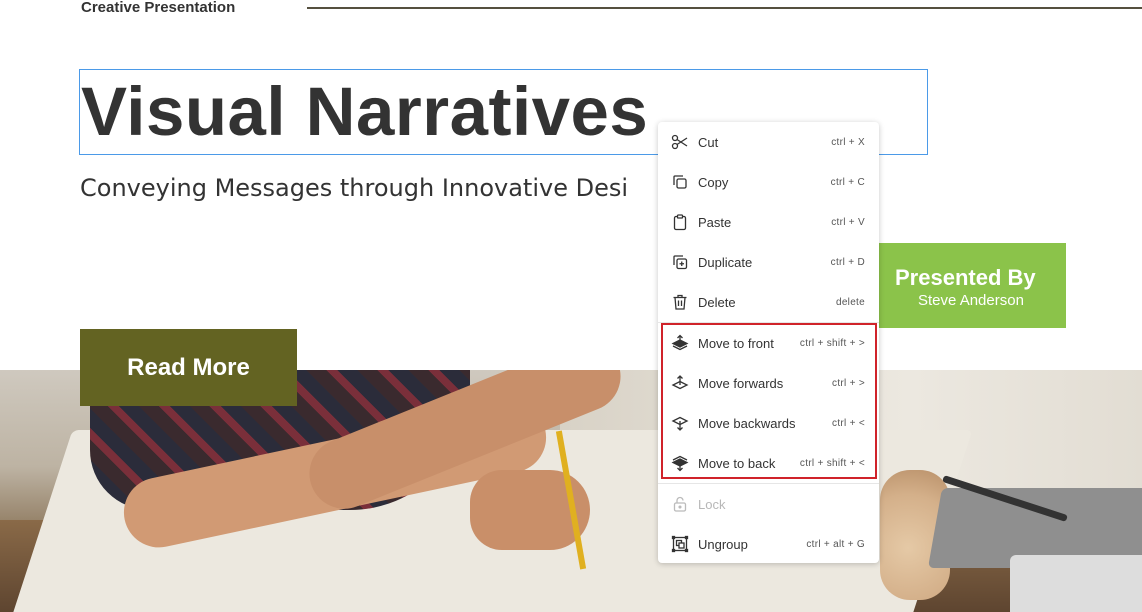  I want to click on menu-item-label: Copy, so click(713, 182).